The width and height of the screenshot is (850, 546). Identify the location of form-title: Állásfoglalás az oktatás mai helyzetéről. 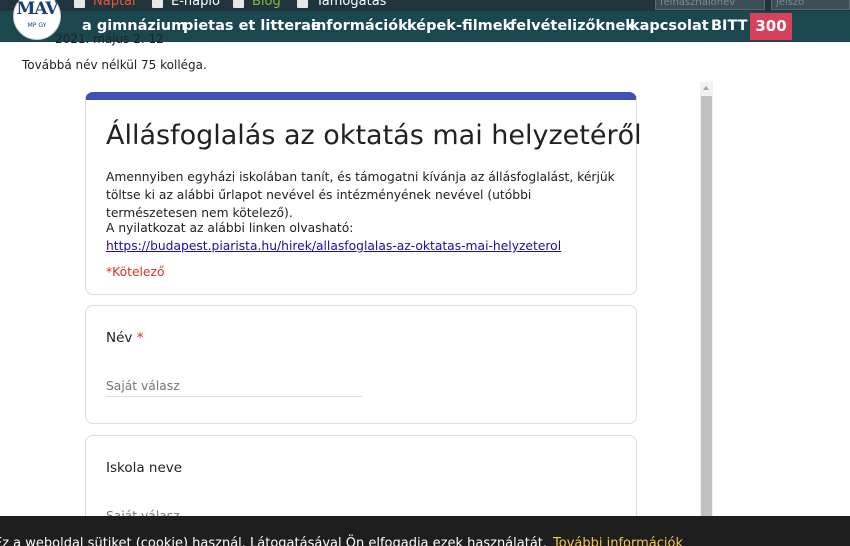
(374, 135).